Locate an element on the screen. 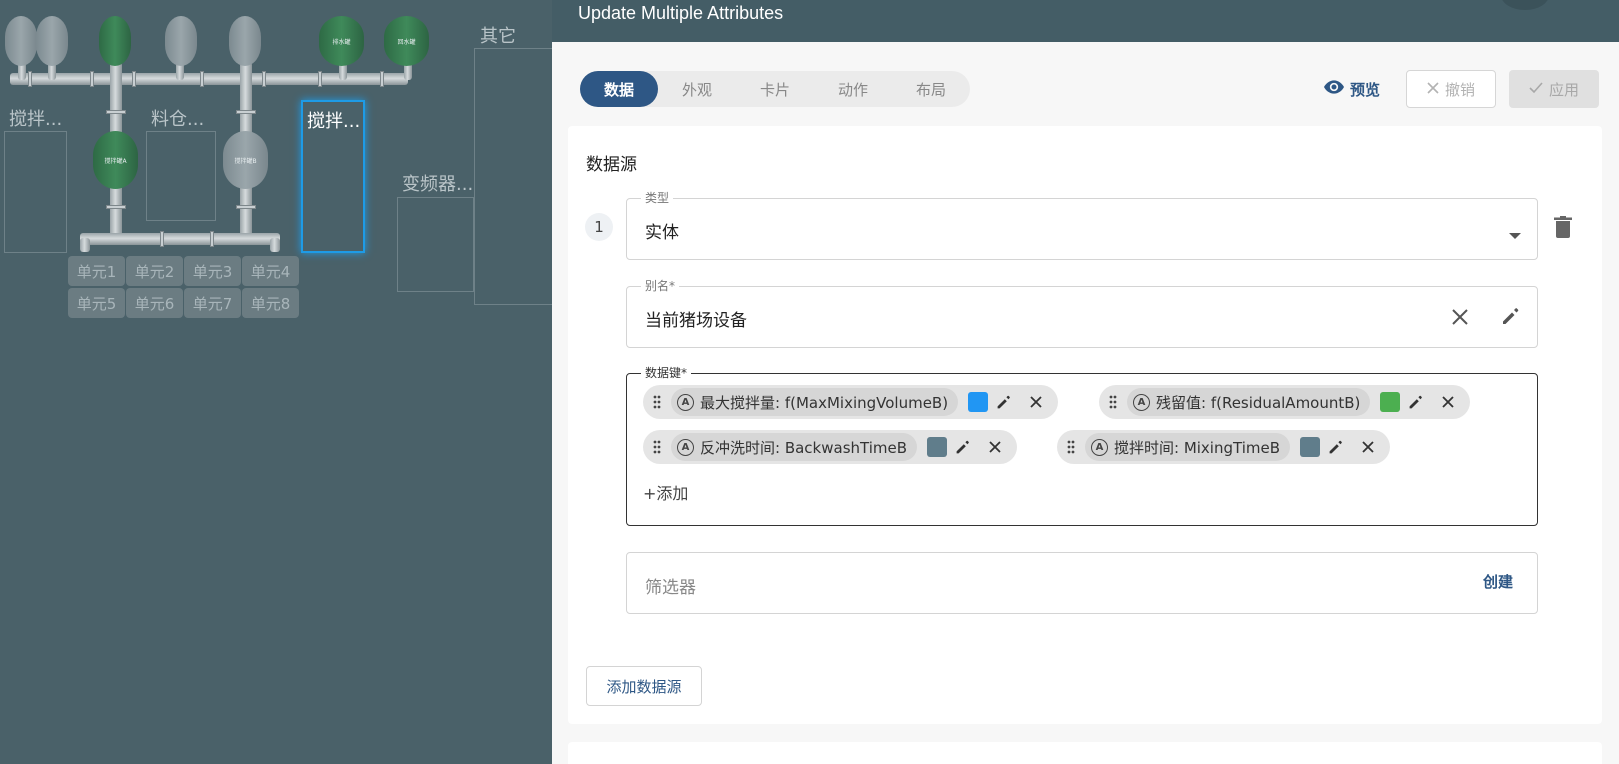 Image resolution: width=1619 pixels, height=764 pixels. filter-field: 筛选器 创建 is located at coordinates (1082, 583).